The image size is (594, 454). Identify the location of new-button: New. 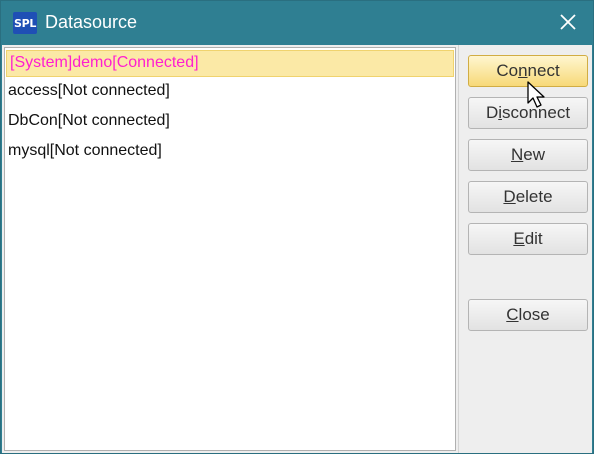
(528, 155).